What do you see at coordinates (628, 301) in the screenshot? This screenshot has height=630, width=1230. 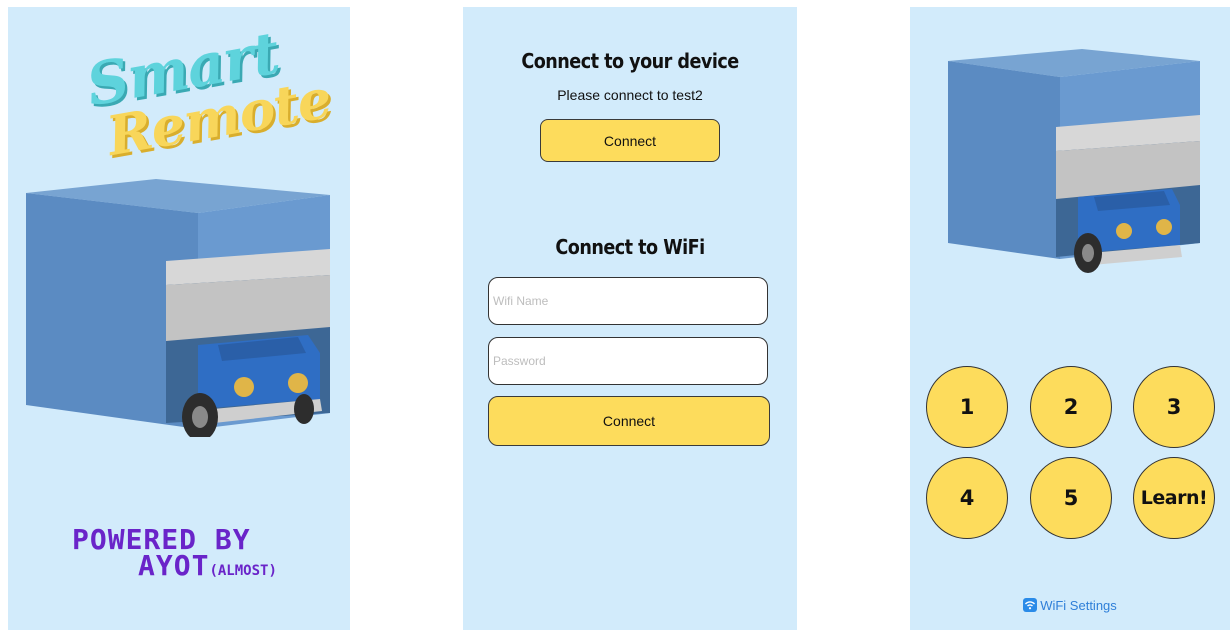 I see `wifi-name-input` at bounding box center [628, 301].